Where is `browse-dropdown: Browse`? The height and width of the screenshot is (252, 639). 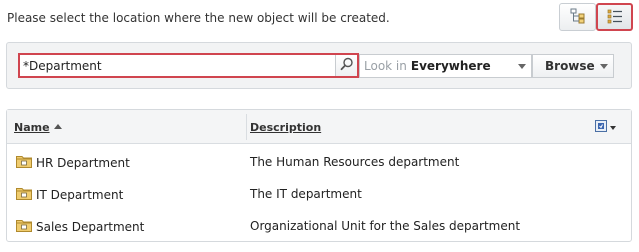
browse-dropdown: Browse is located at coordinates (573, 66).